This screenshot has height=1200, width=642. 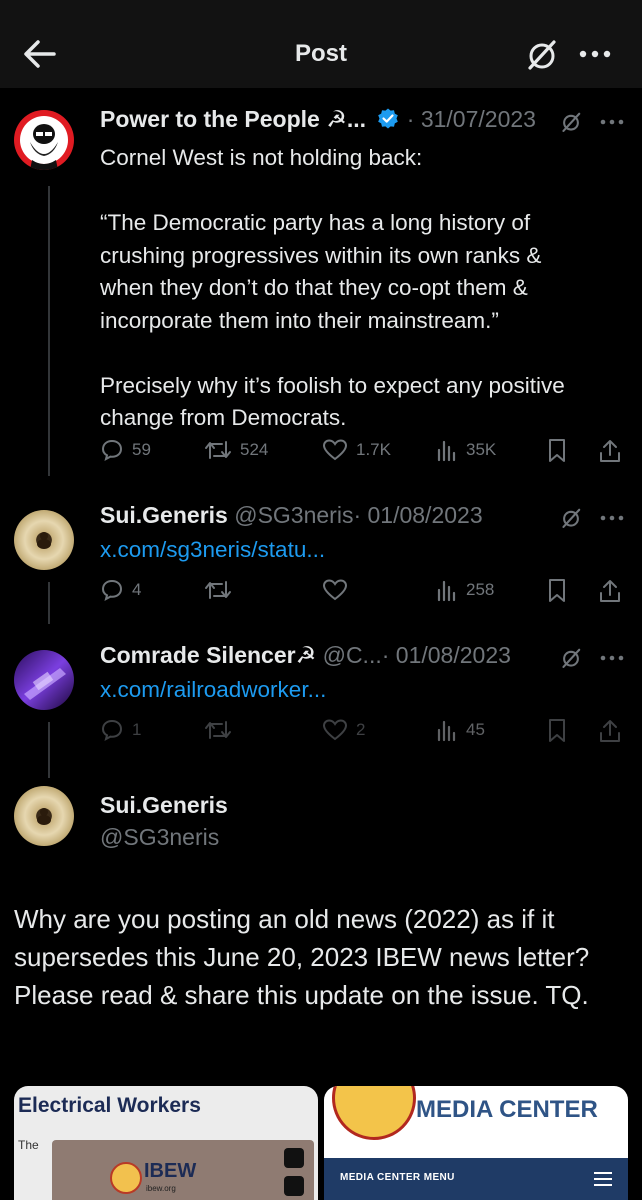 I want to click on card-heading: Electrical Workers, so click(x=109, y=1105).